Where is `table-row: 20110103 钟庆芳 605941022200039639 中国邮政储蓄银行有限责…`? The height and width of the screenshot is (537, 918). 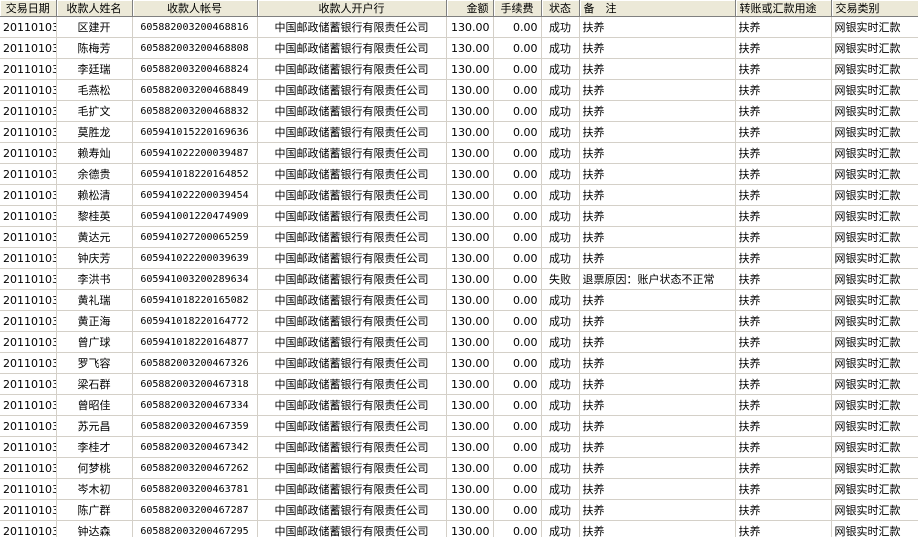
table-row: 20110103 钟庆芳 605941022200039639 中国邮政储蓄银行有限责… is located at coordinates (459, 258).